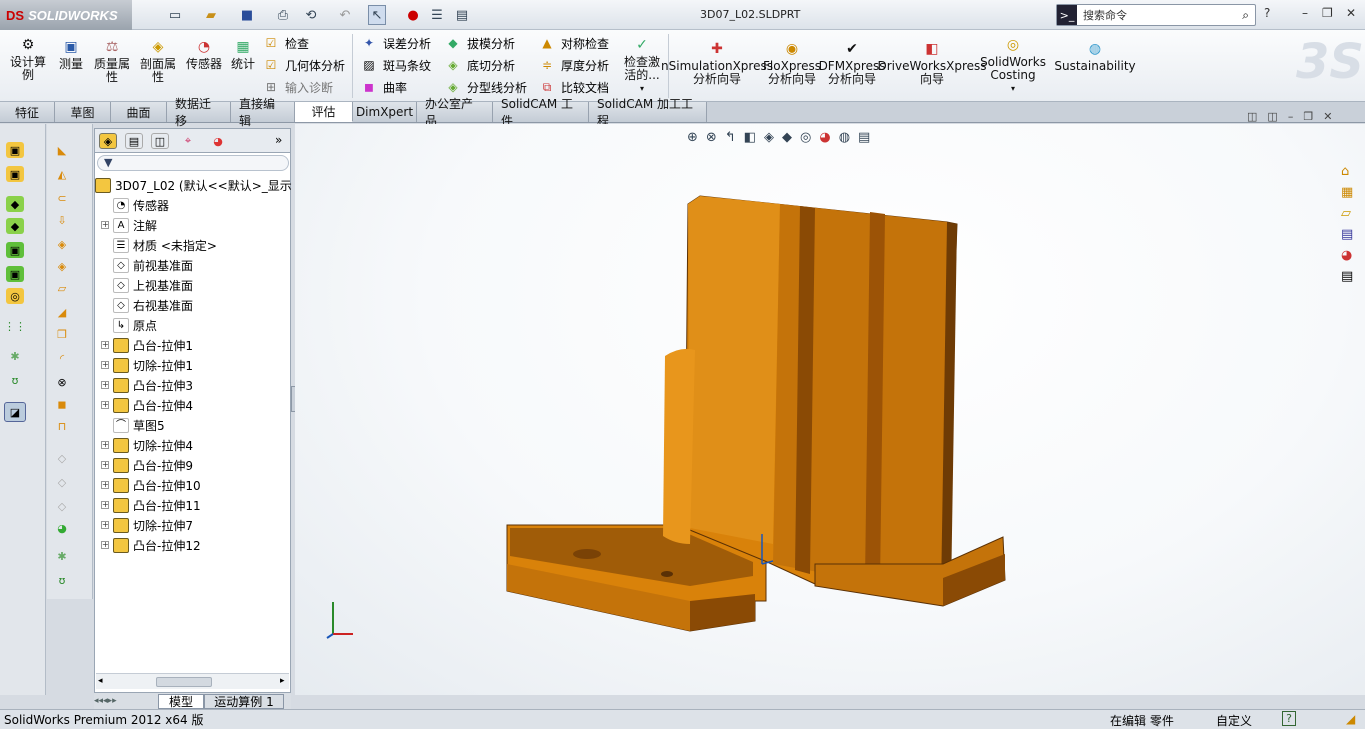  I want to click on geometry-analysis-button: ☑ 几何体分析, so click(303, 65).